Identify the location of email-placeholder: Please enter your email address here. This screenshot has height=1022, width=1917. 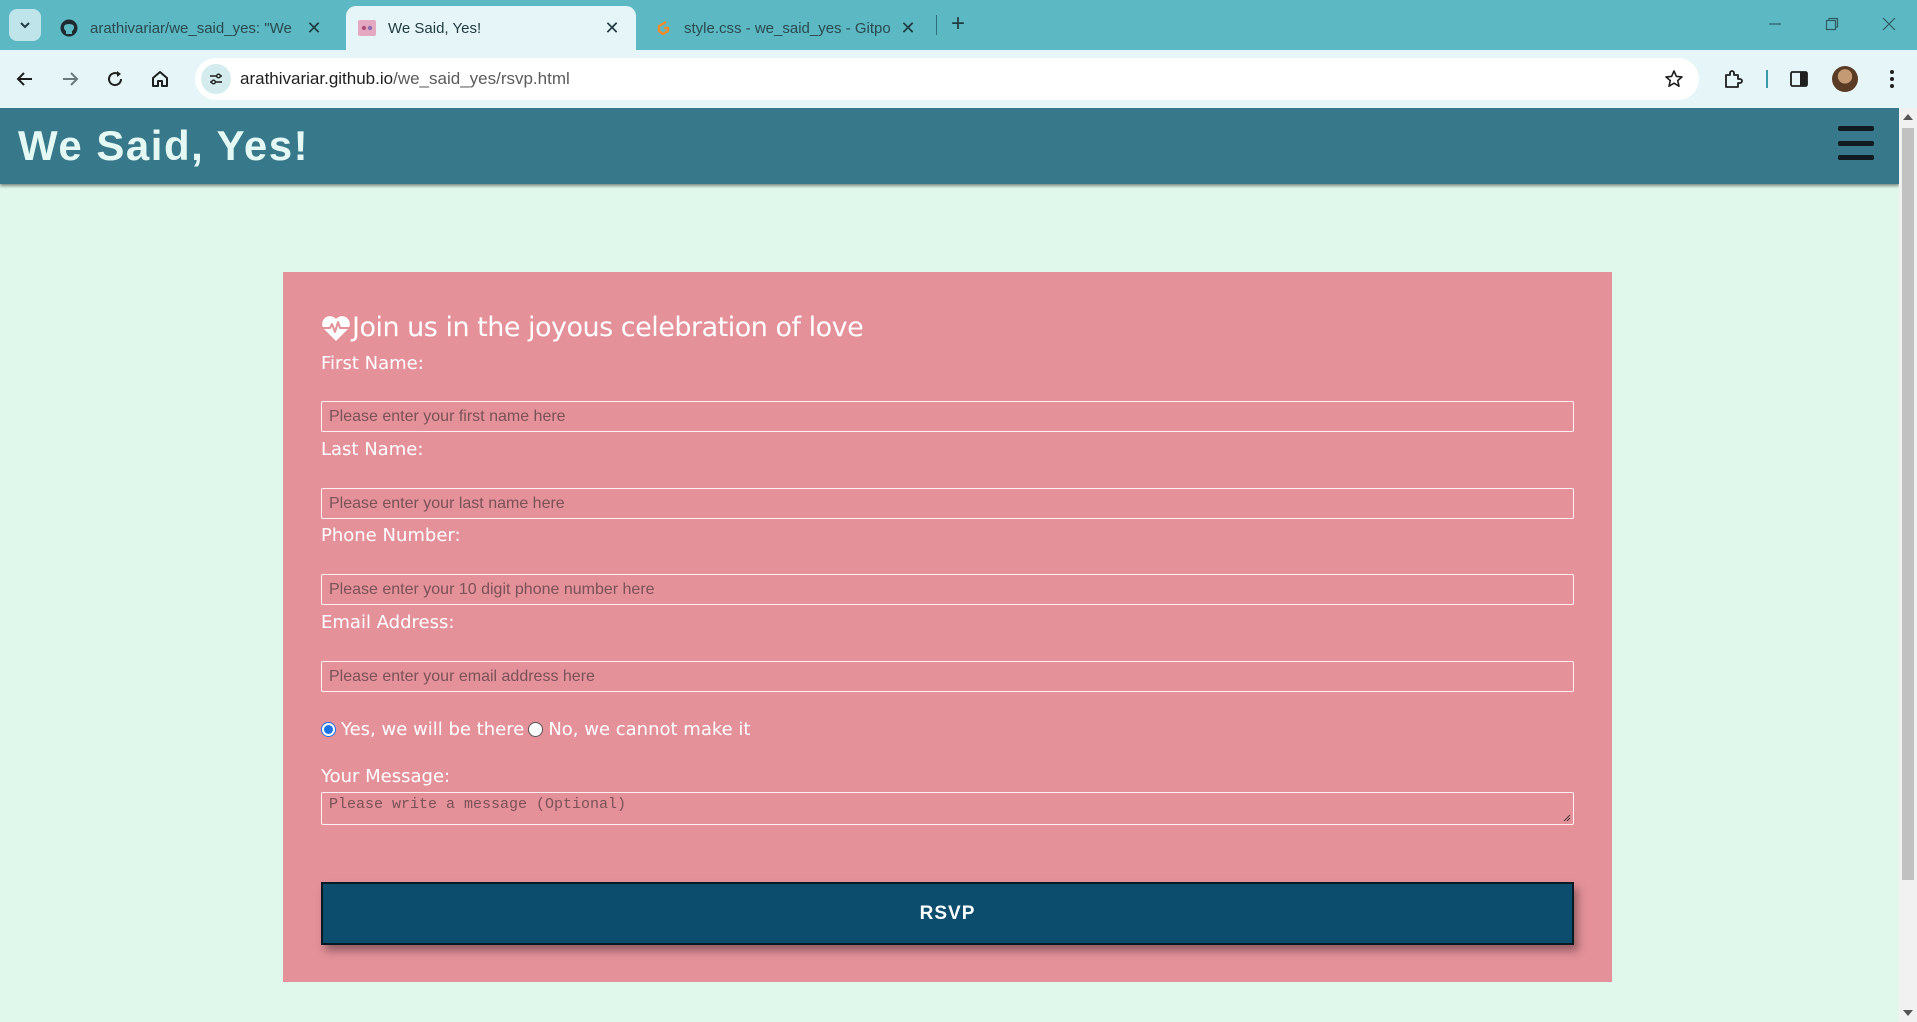
(462, 676).